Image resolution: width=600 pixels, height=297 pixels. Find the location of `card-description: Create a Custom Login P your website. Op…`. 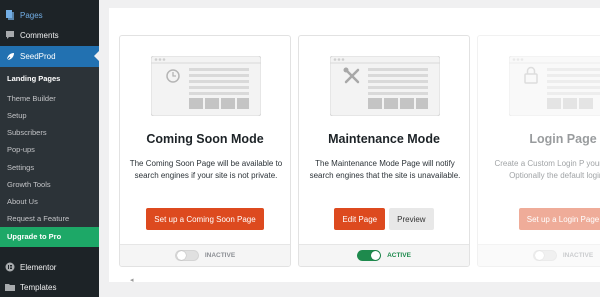

card-description: Create a Custom Login P your website. Op… is located at coordinates (547, 169).